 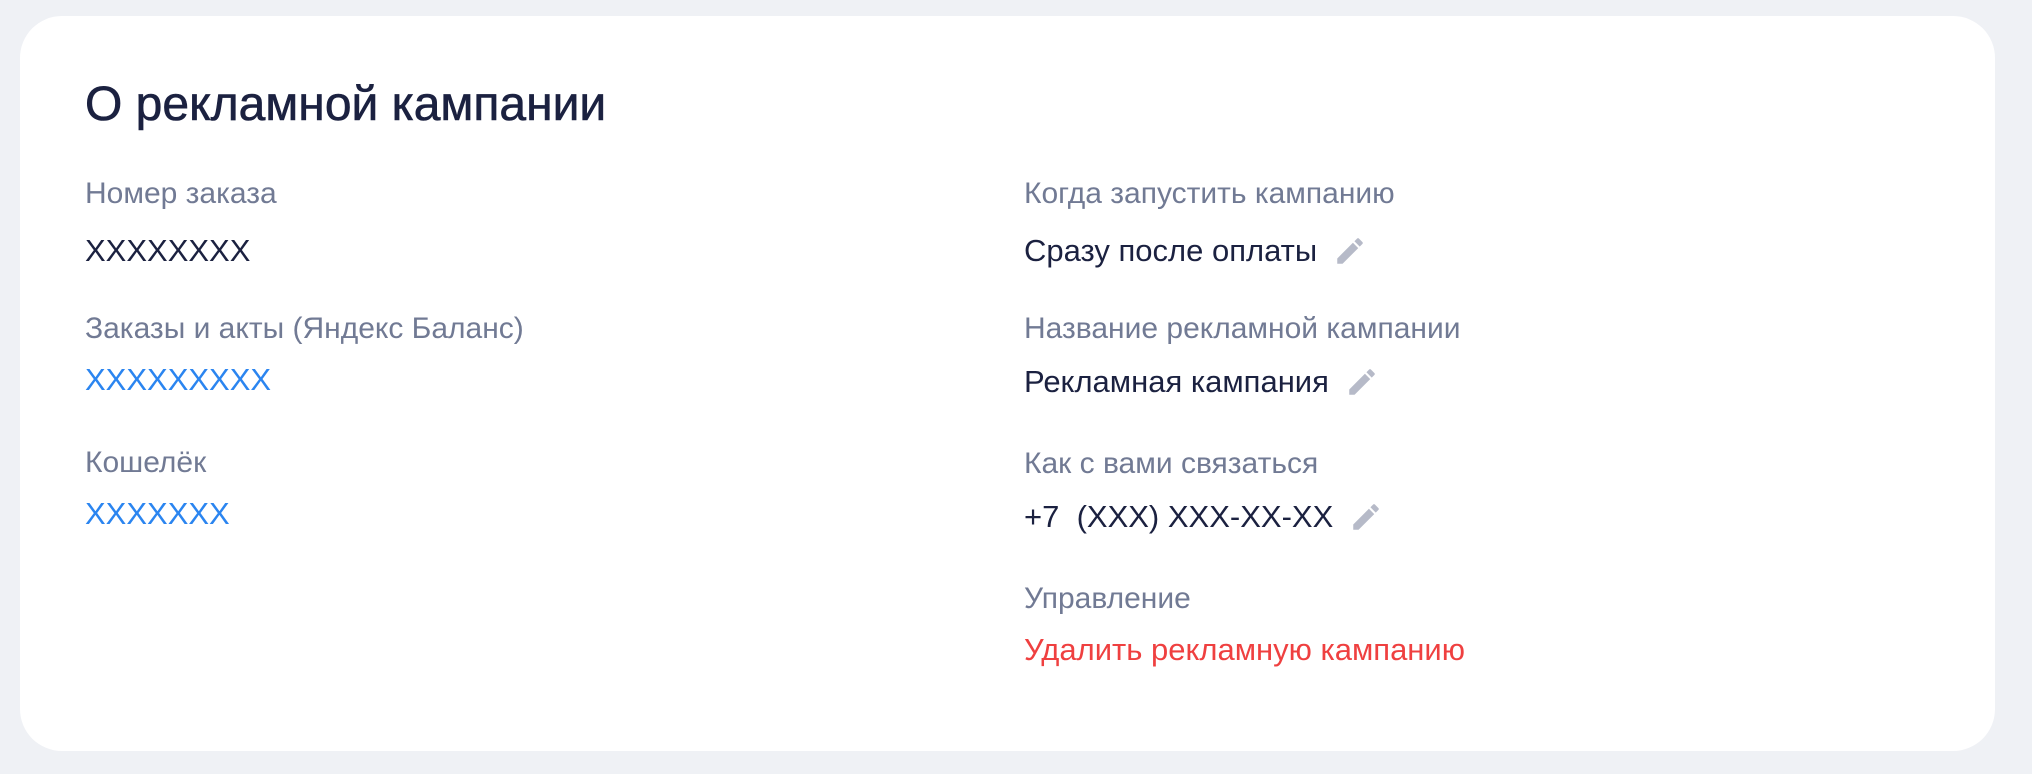 What do you see at coordinates (1244, 650) in the screenshot?
I see `delete-campaign-link: Удалить рекламную кампанию` at bounding box center [1244, 650].